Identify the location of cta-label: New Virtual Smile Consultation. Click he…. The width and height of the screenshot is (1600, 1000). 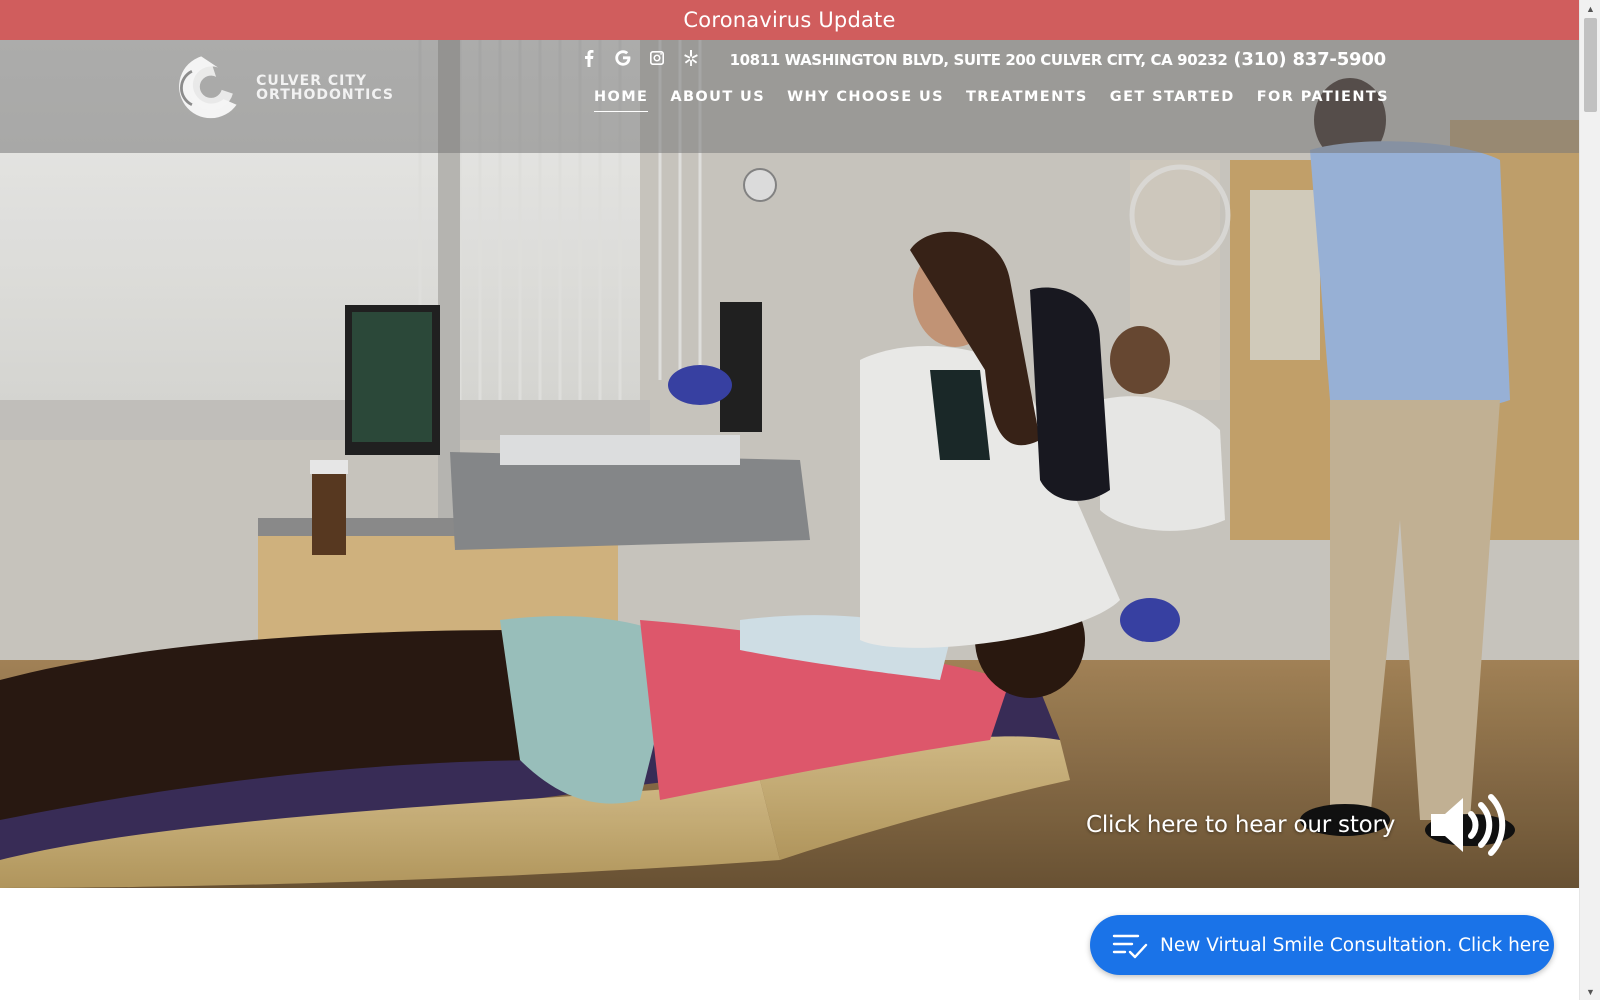
(1355, 945).